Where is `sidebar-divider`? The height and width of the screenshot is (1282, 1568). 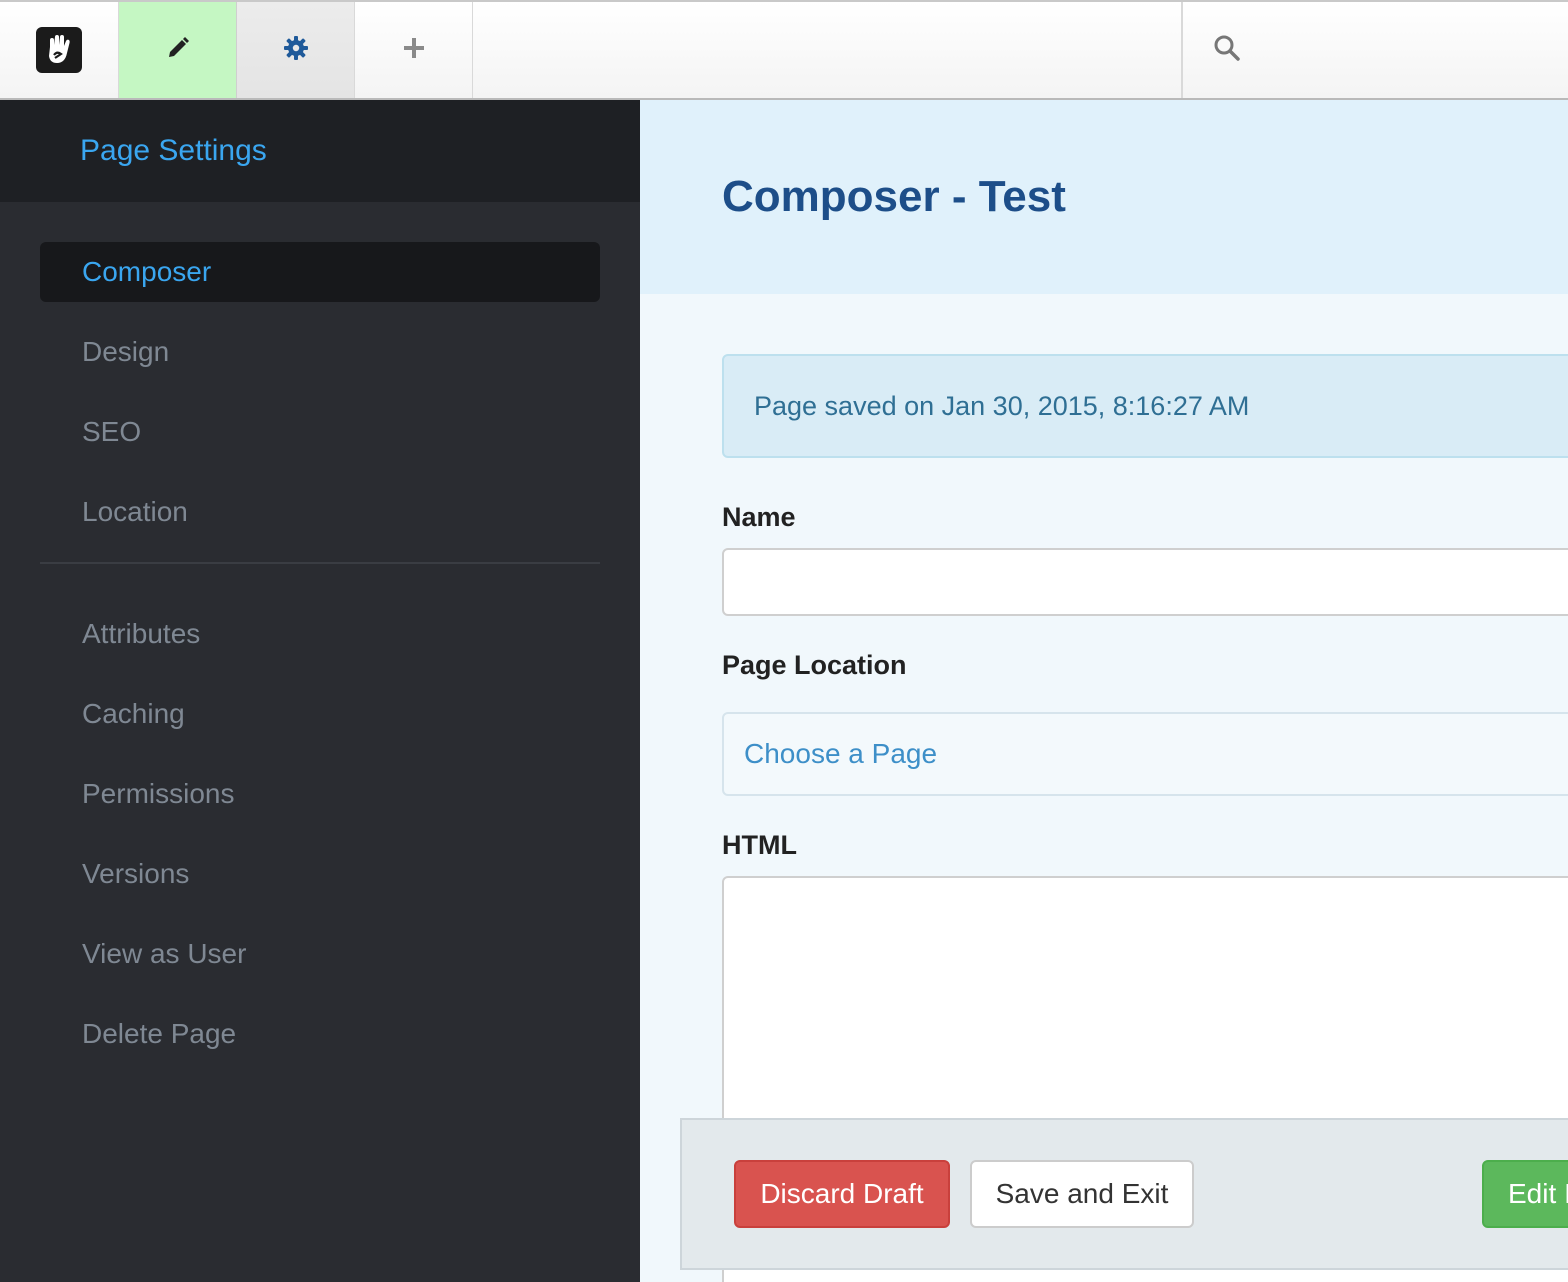 sidebar-divider is located at coordinates (320, 563).